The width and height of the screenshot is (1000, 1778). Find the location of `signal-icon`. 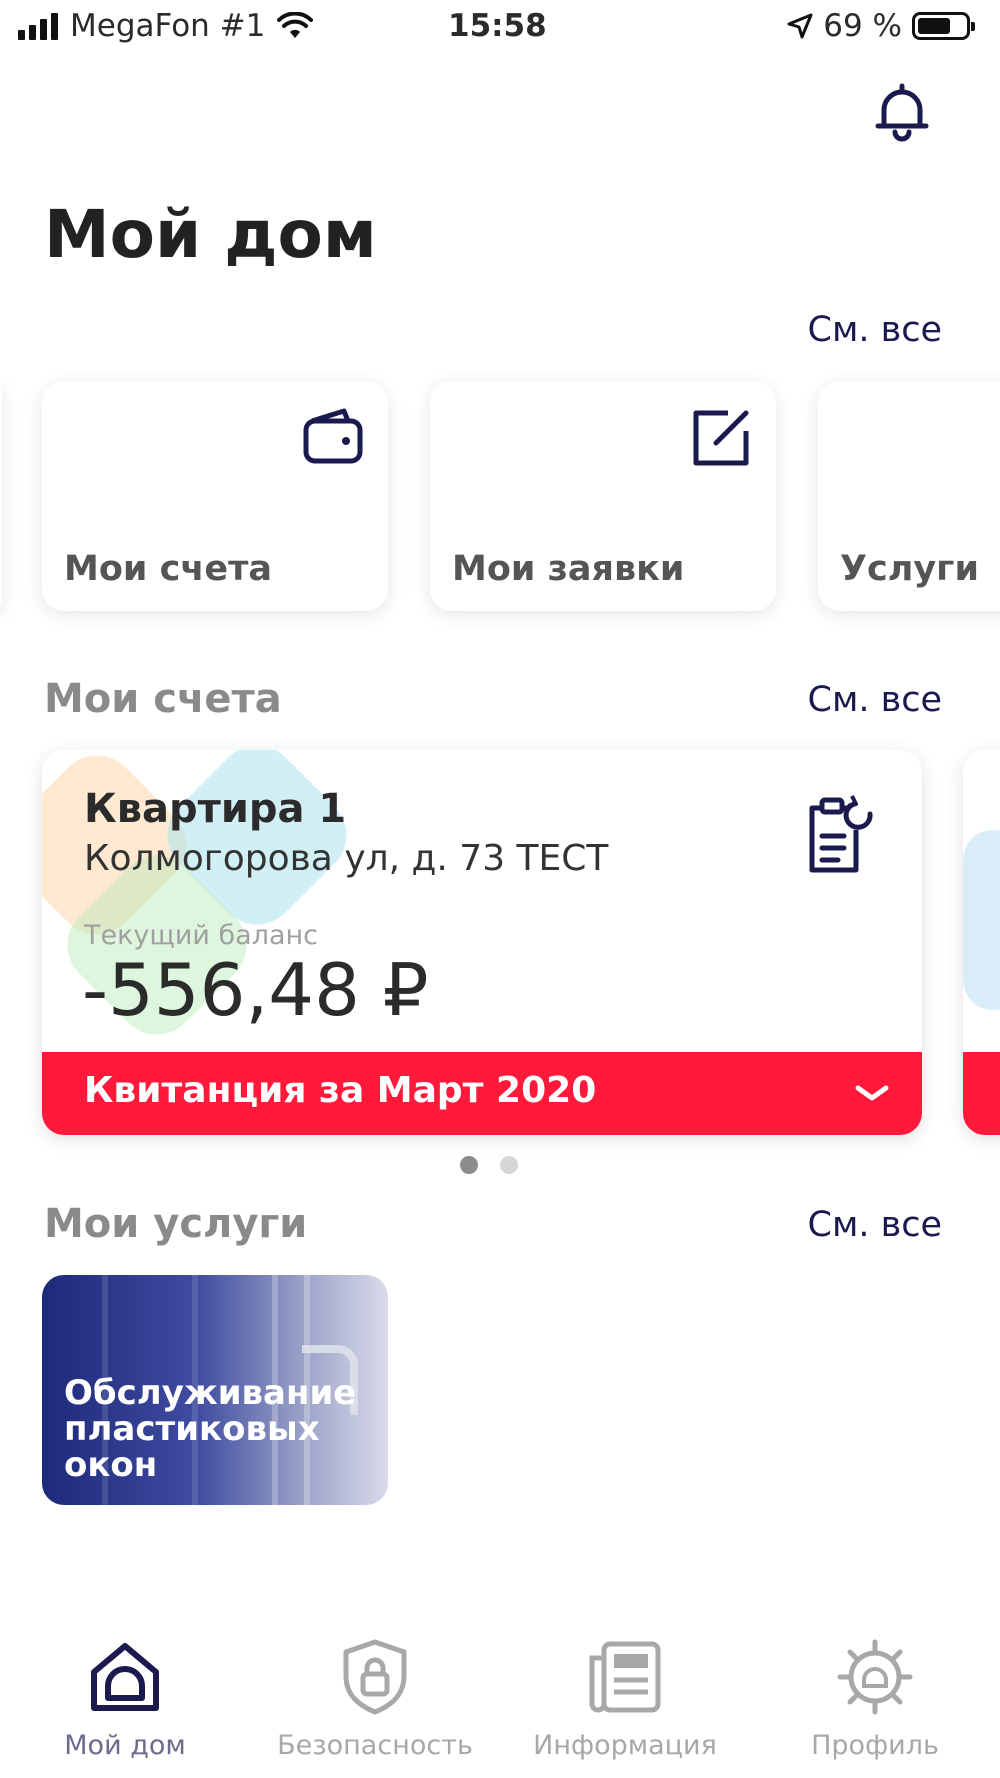

signal-icon is located at coordinates (38, 26).